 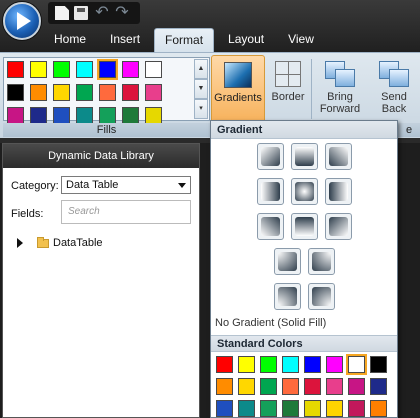 I want to click on send-back-icon, so click(x=394, y=74).